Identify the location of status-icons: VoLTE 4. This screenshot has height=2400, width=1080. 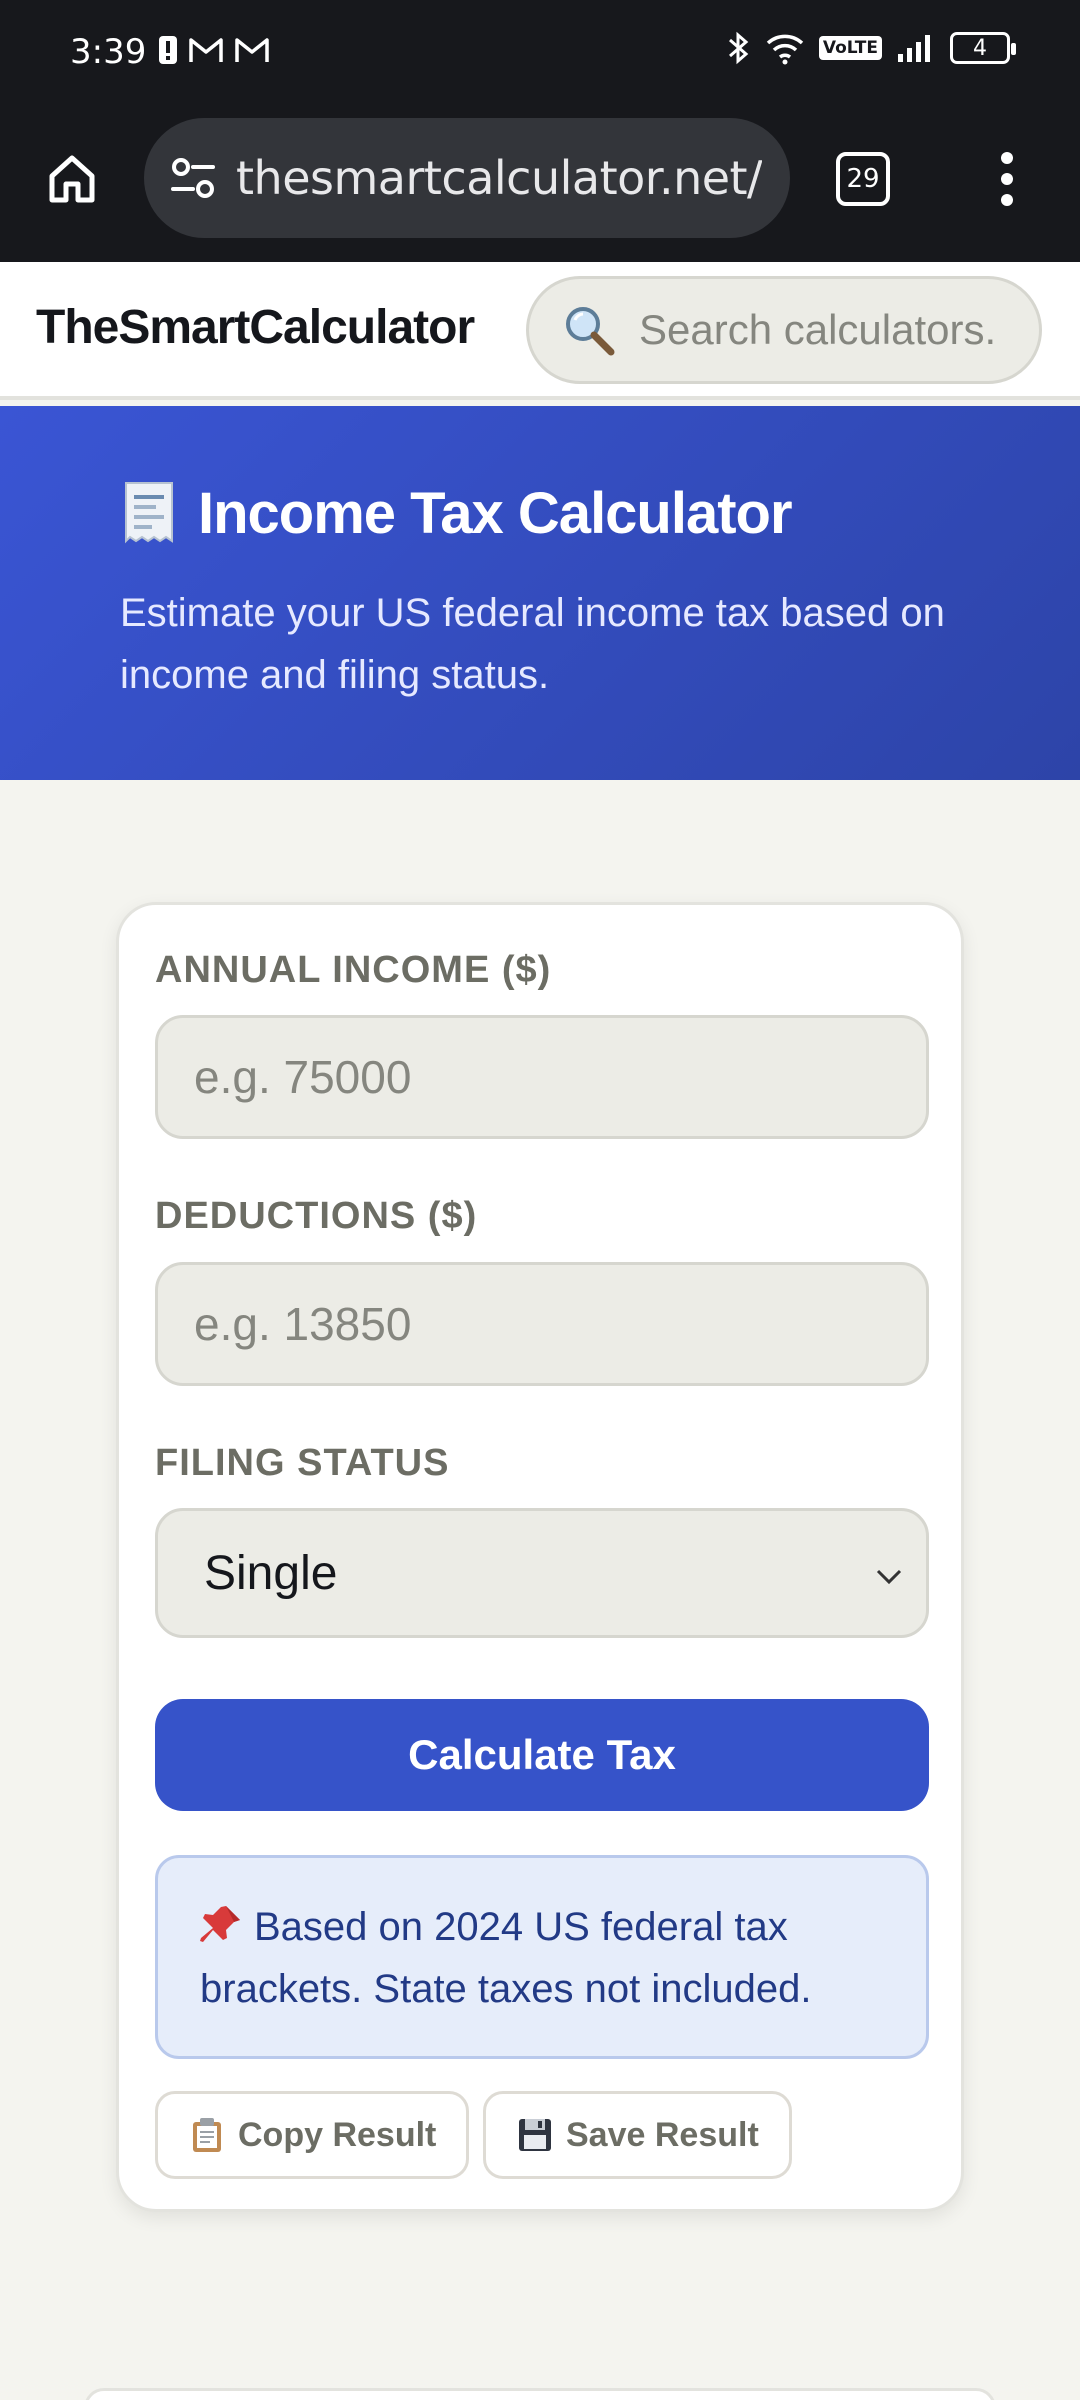
(870, 48).